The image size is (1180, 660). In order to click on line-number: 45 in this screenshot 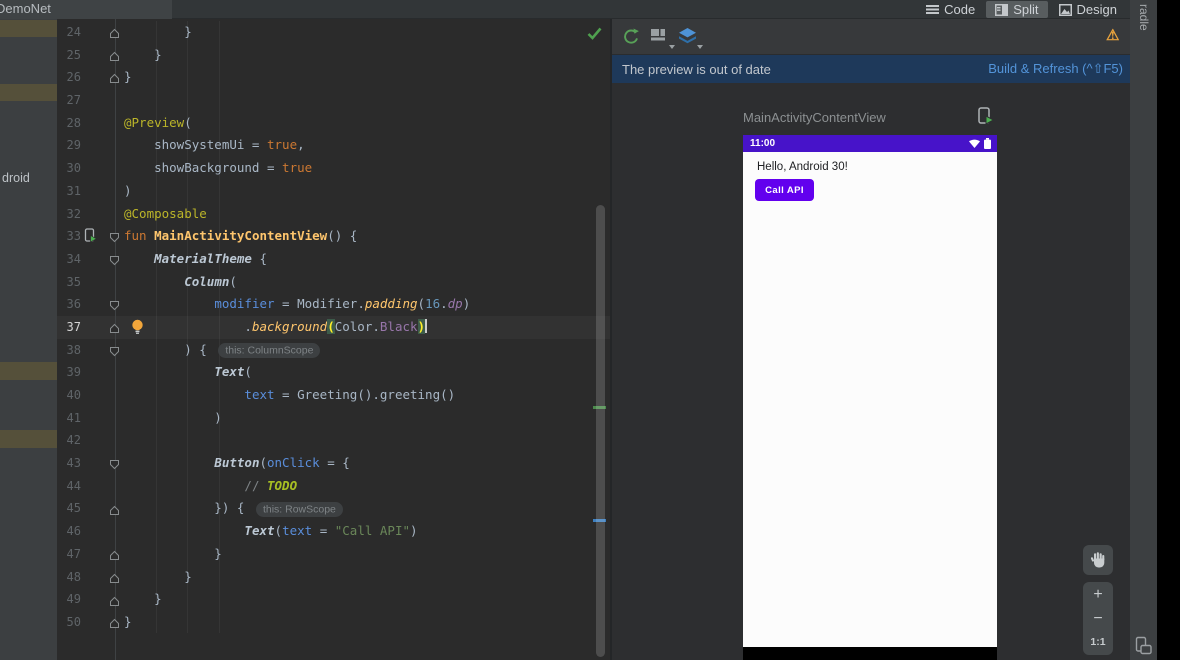, I will do `click(69, 508)`.